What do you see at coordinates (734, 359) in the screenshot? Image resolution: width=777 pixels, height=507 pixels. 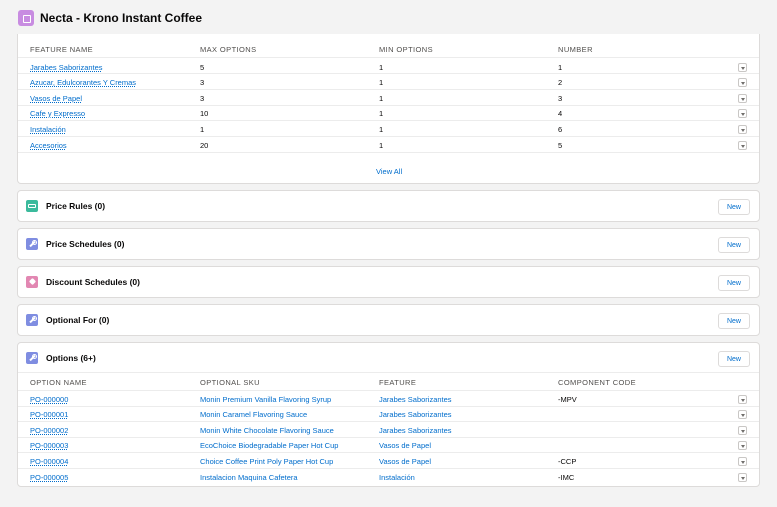 I see `new-option-button: New` at bounding box center [734, 359].